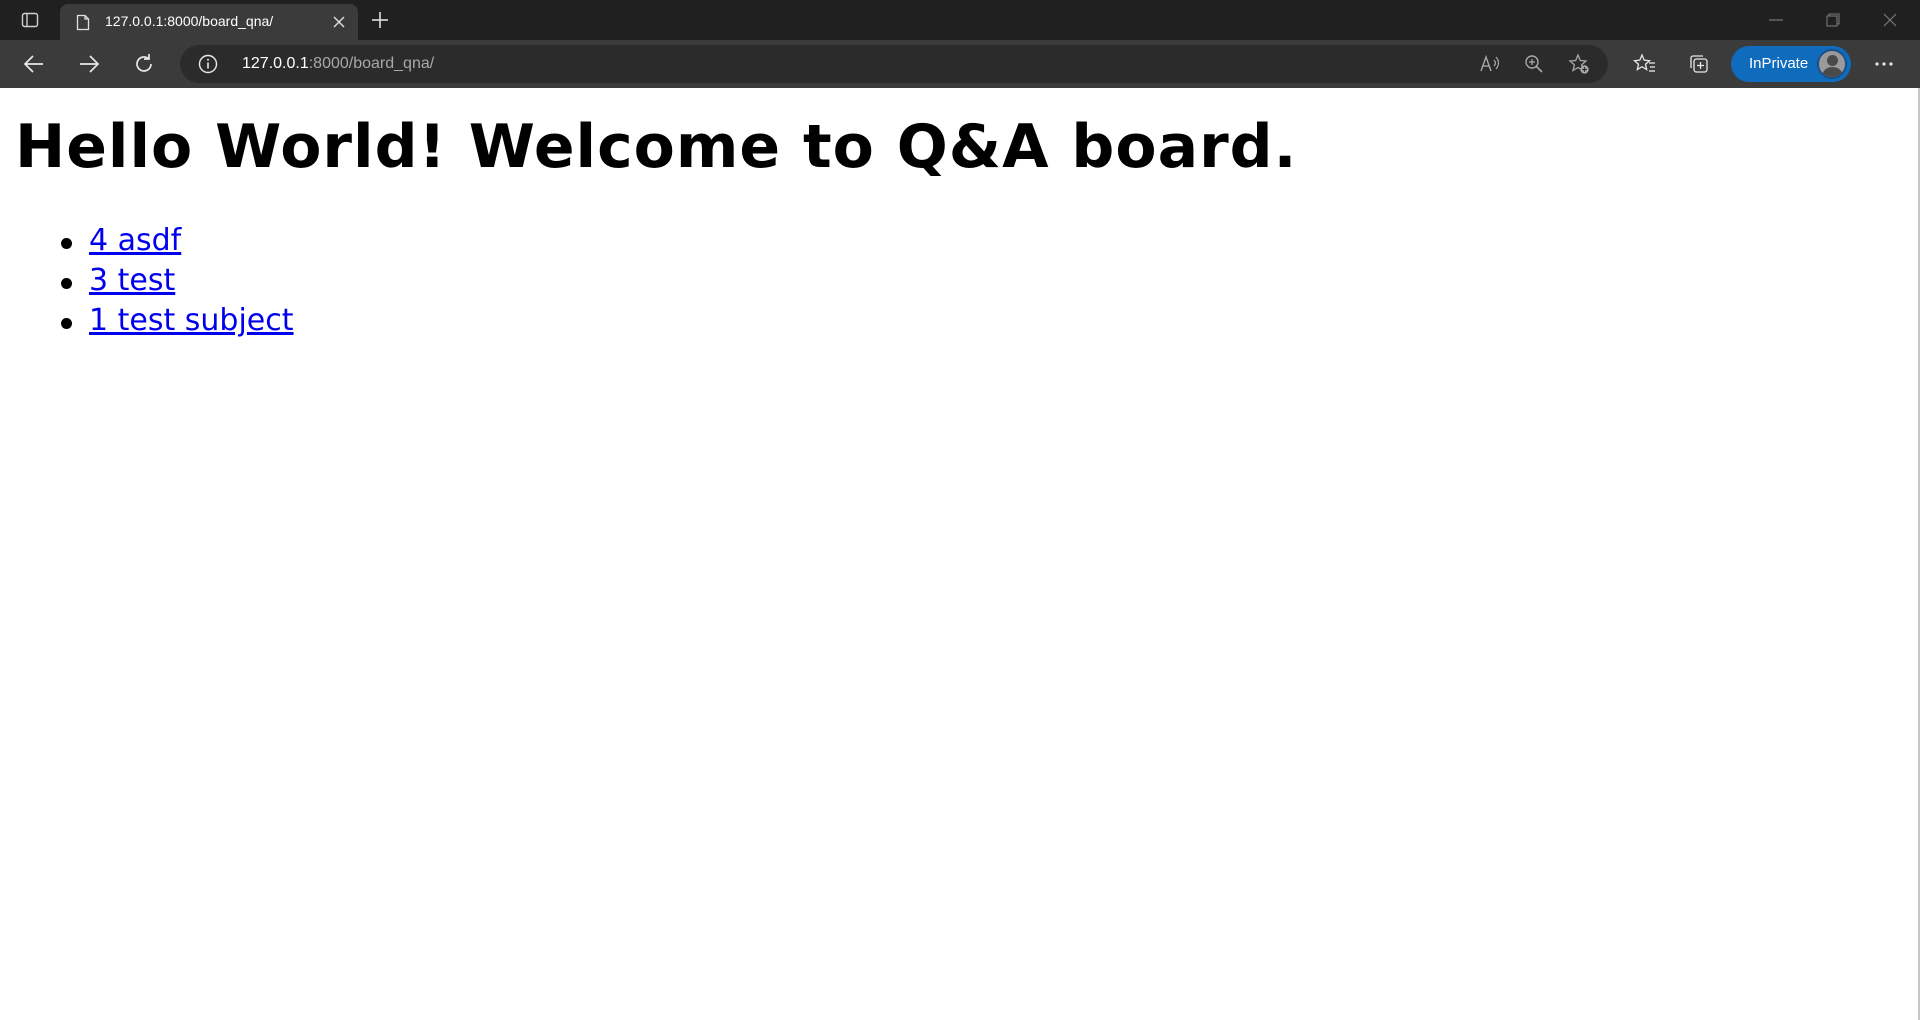  Describe the element at coordinates (34, 64) in the screenshot. I see `arrow-left-icon` at that location.